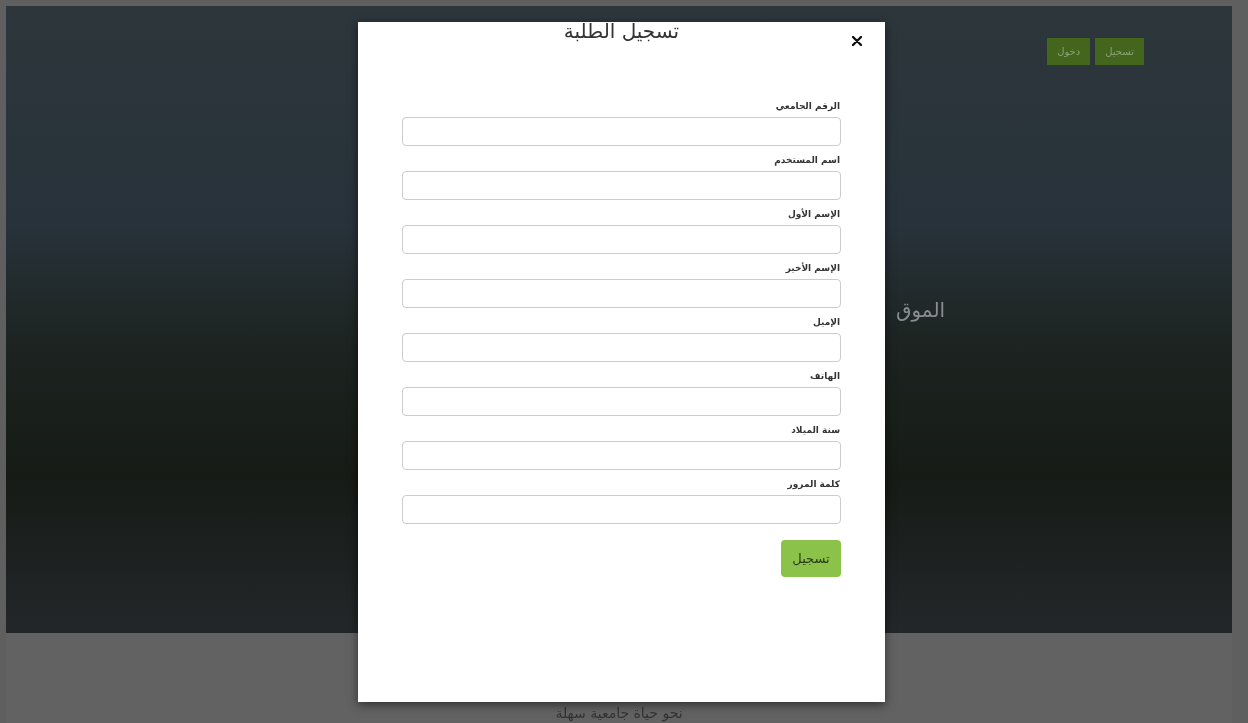  What do you see at coordinates (812, 268) in the screenshot?
I see `field-label: الإسم الأخير` at bounding box center [812, 268].